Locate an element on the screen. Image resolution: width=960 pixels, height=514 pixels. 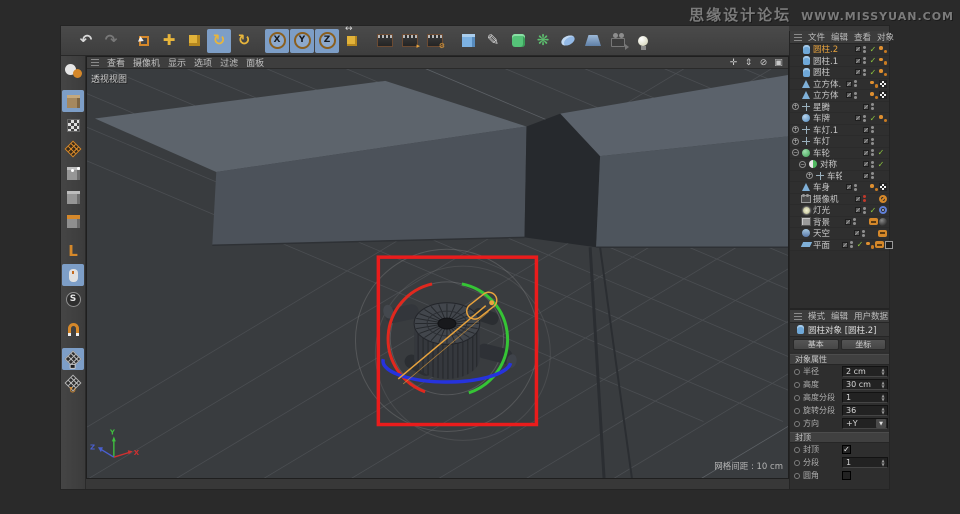
pan-view-icon: ✛ is located at coordinates (733, 63).